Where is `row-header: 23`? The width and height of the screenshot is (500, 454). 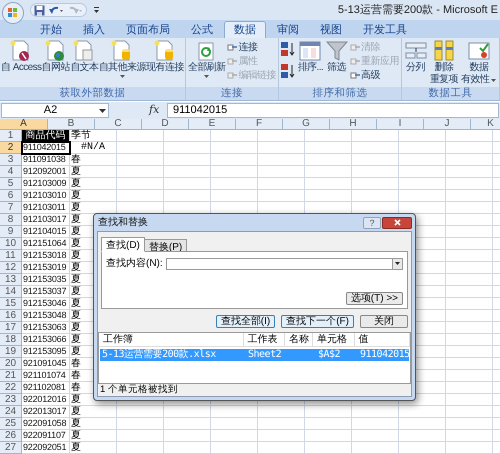
row-header: 23 is located at coordinates (11, 400).